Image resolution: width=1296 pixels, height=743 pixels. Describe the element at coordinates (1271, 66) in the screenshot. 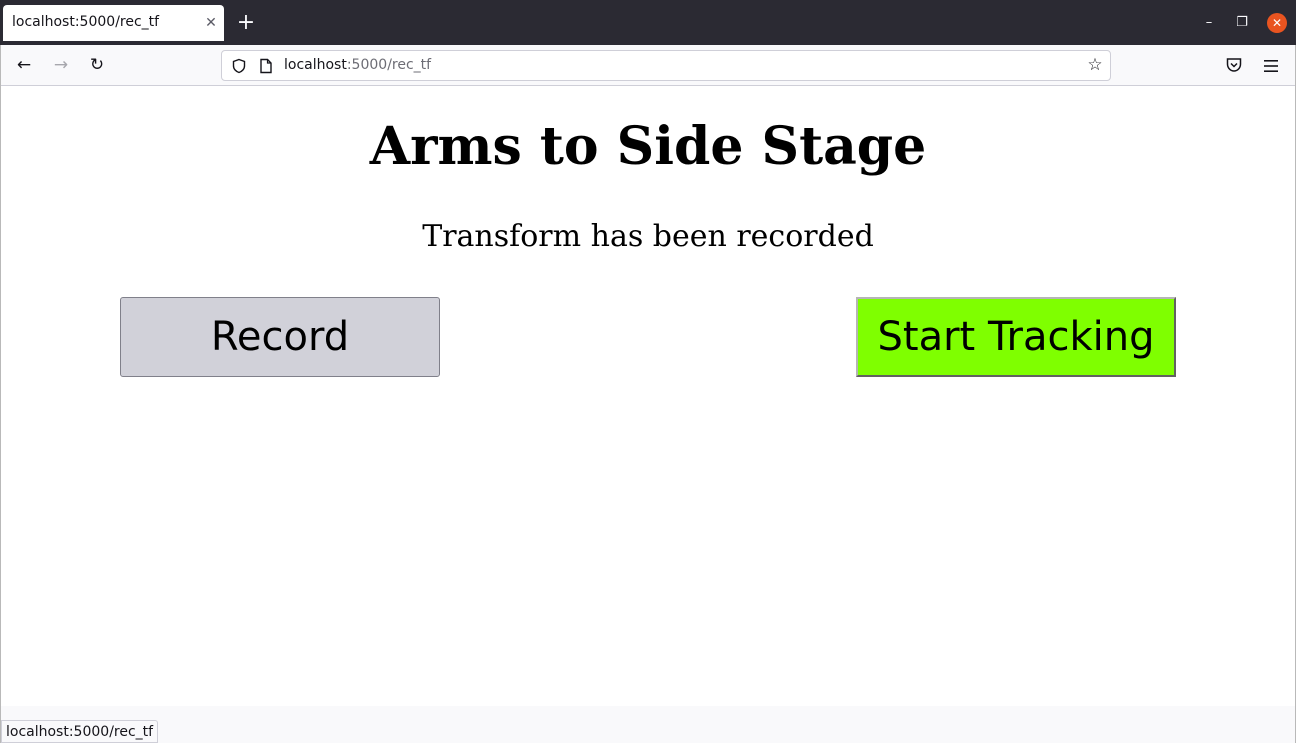

I see `hamburger-menu-icon` at that location.